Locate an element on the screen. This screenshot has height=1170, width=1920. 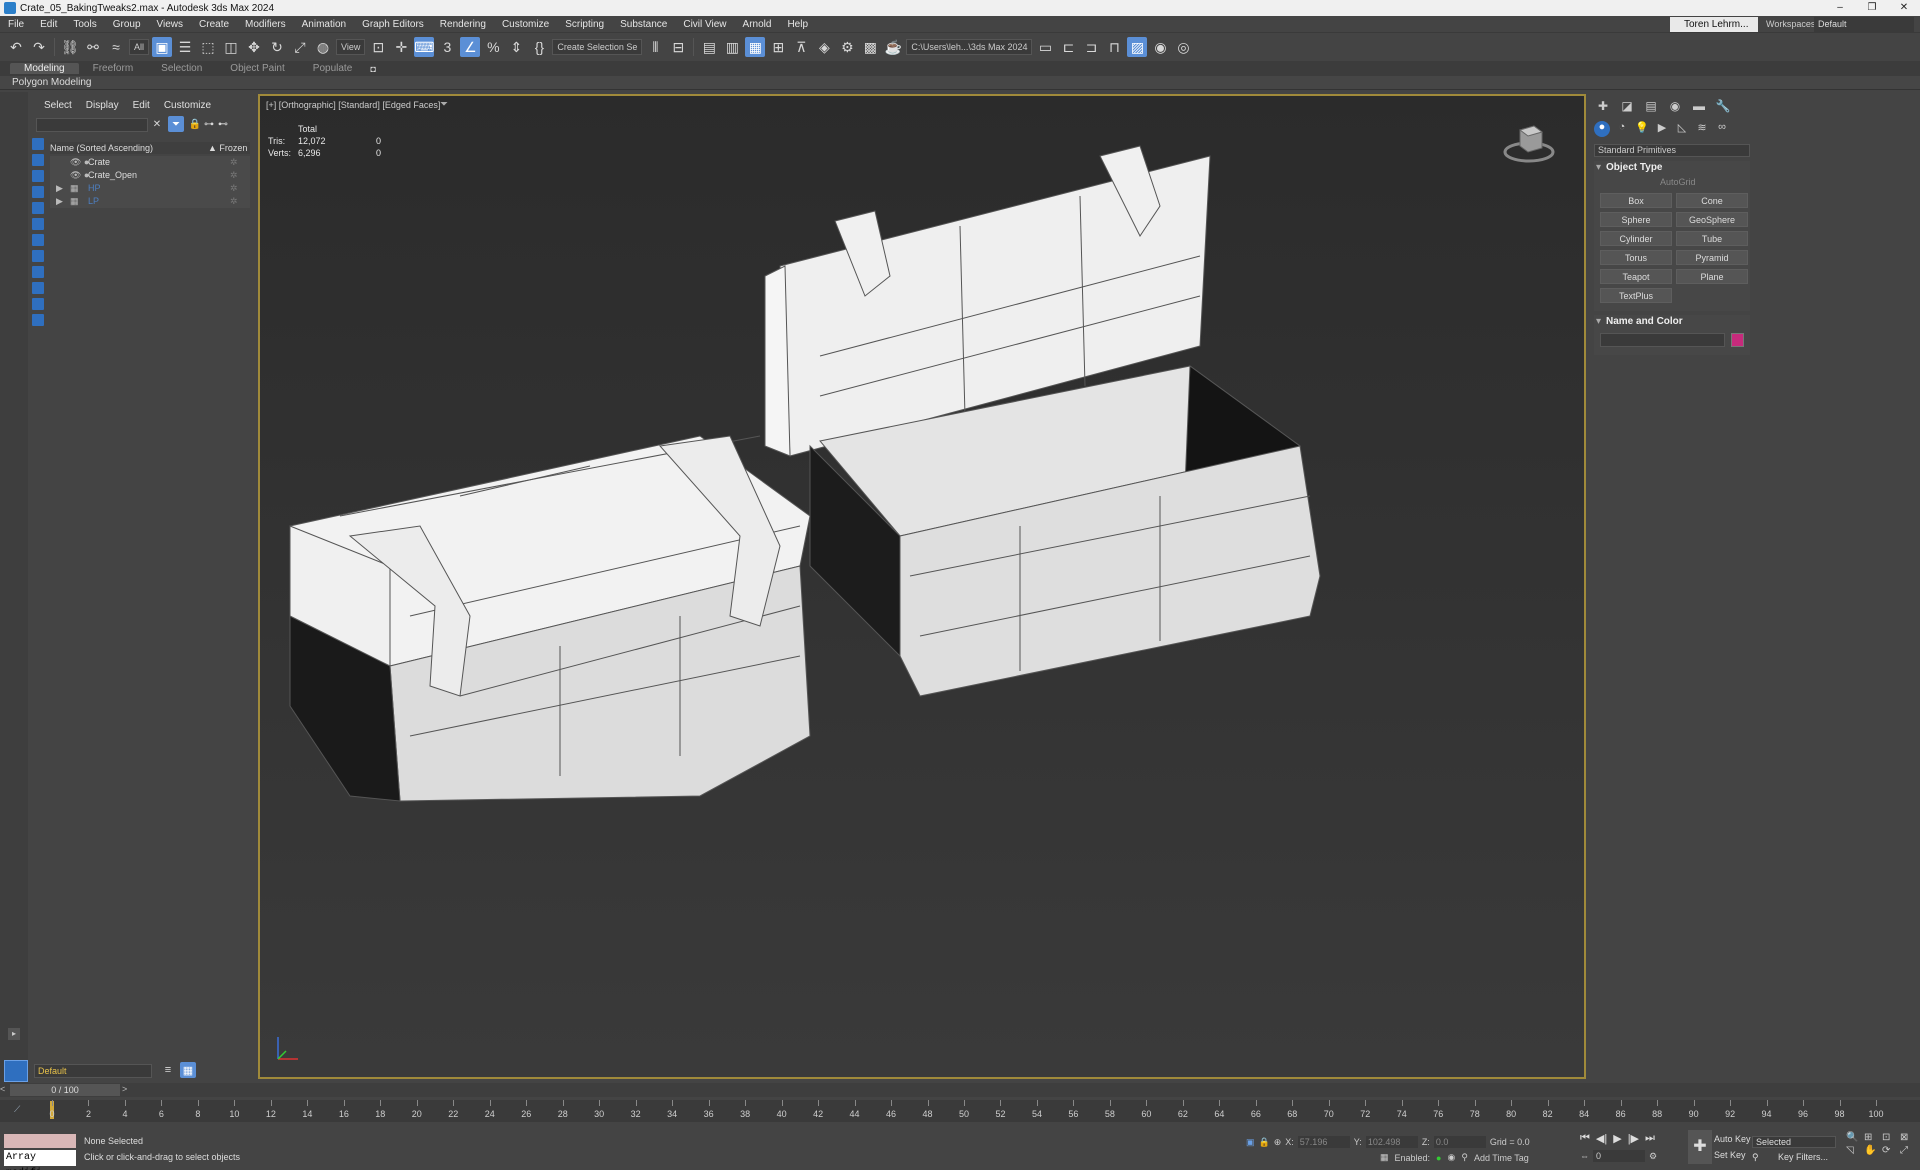
arnold-render-icon: ◉ is located at coordinates (1160, 47).